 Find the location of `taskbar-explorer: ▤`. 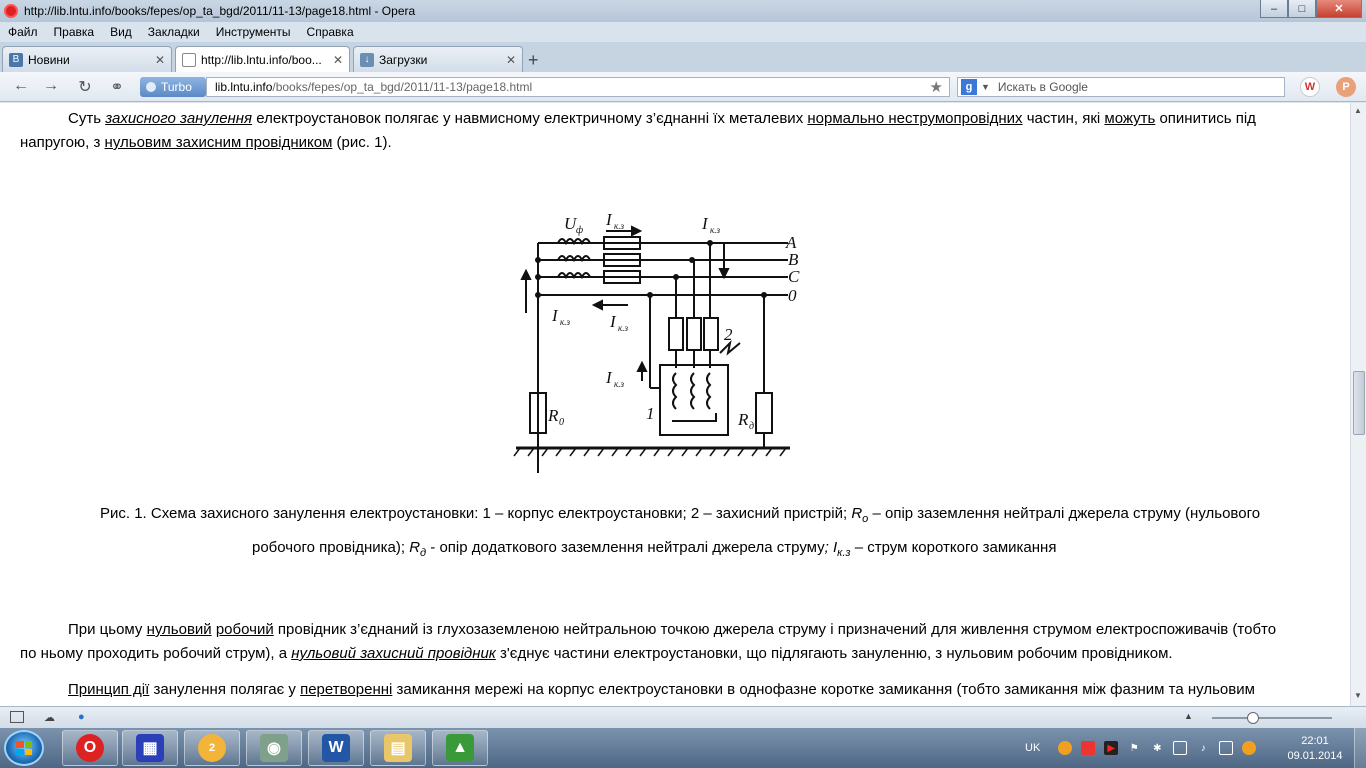

taskbar-explorer: ▤ is located at coordinates (398, 748).